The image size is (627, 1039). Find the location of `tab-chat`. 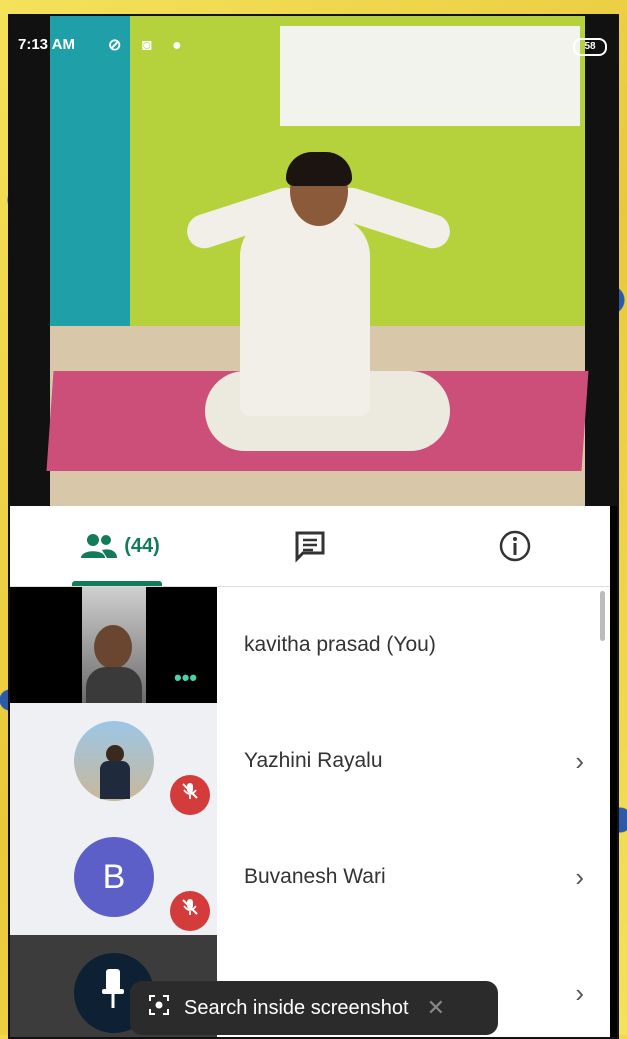

tab-chat is located at coordinates (310, 546).